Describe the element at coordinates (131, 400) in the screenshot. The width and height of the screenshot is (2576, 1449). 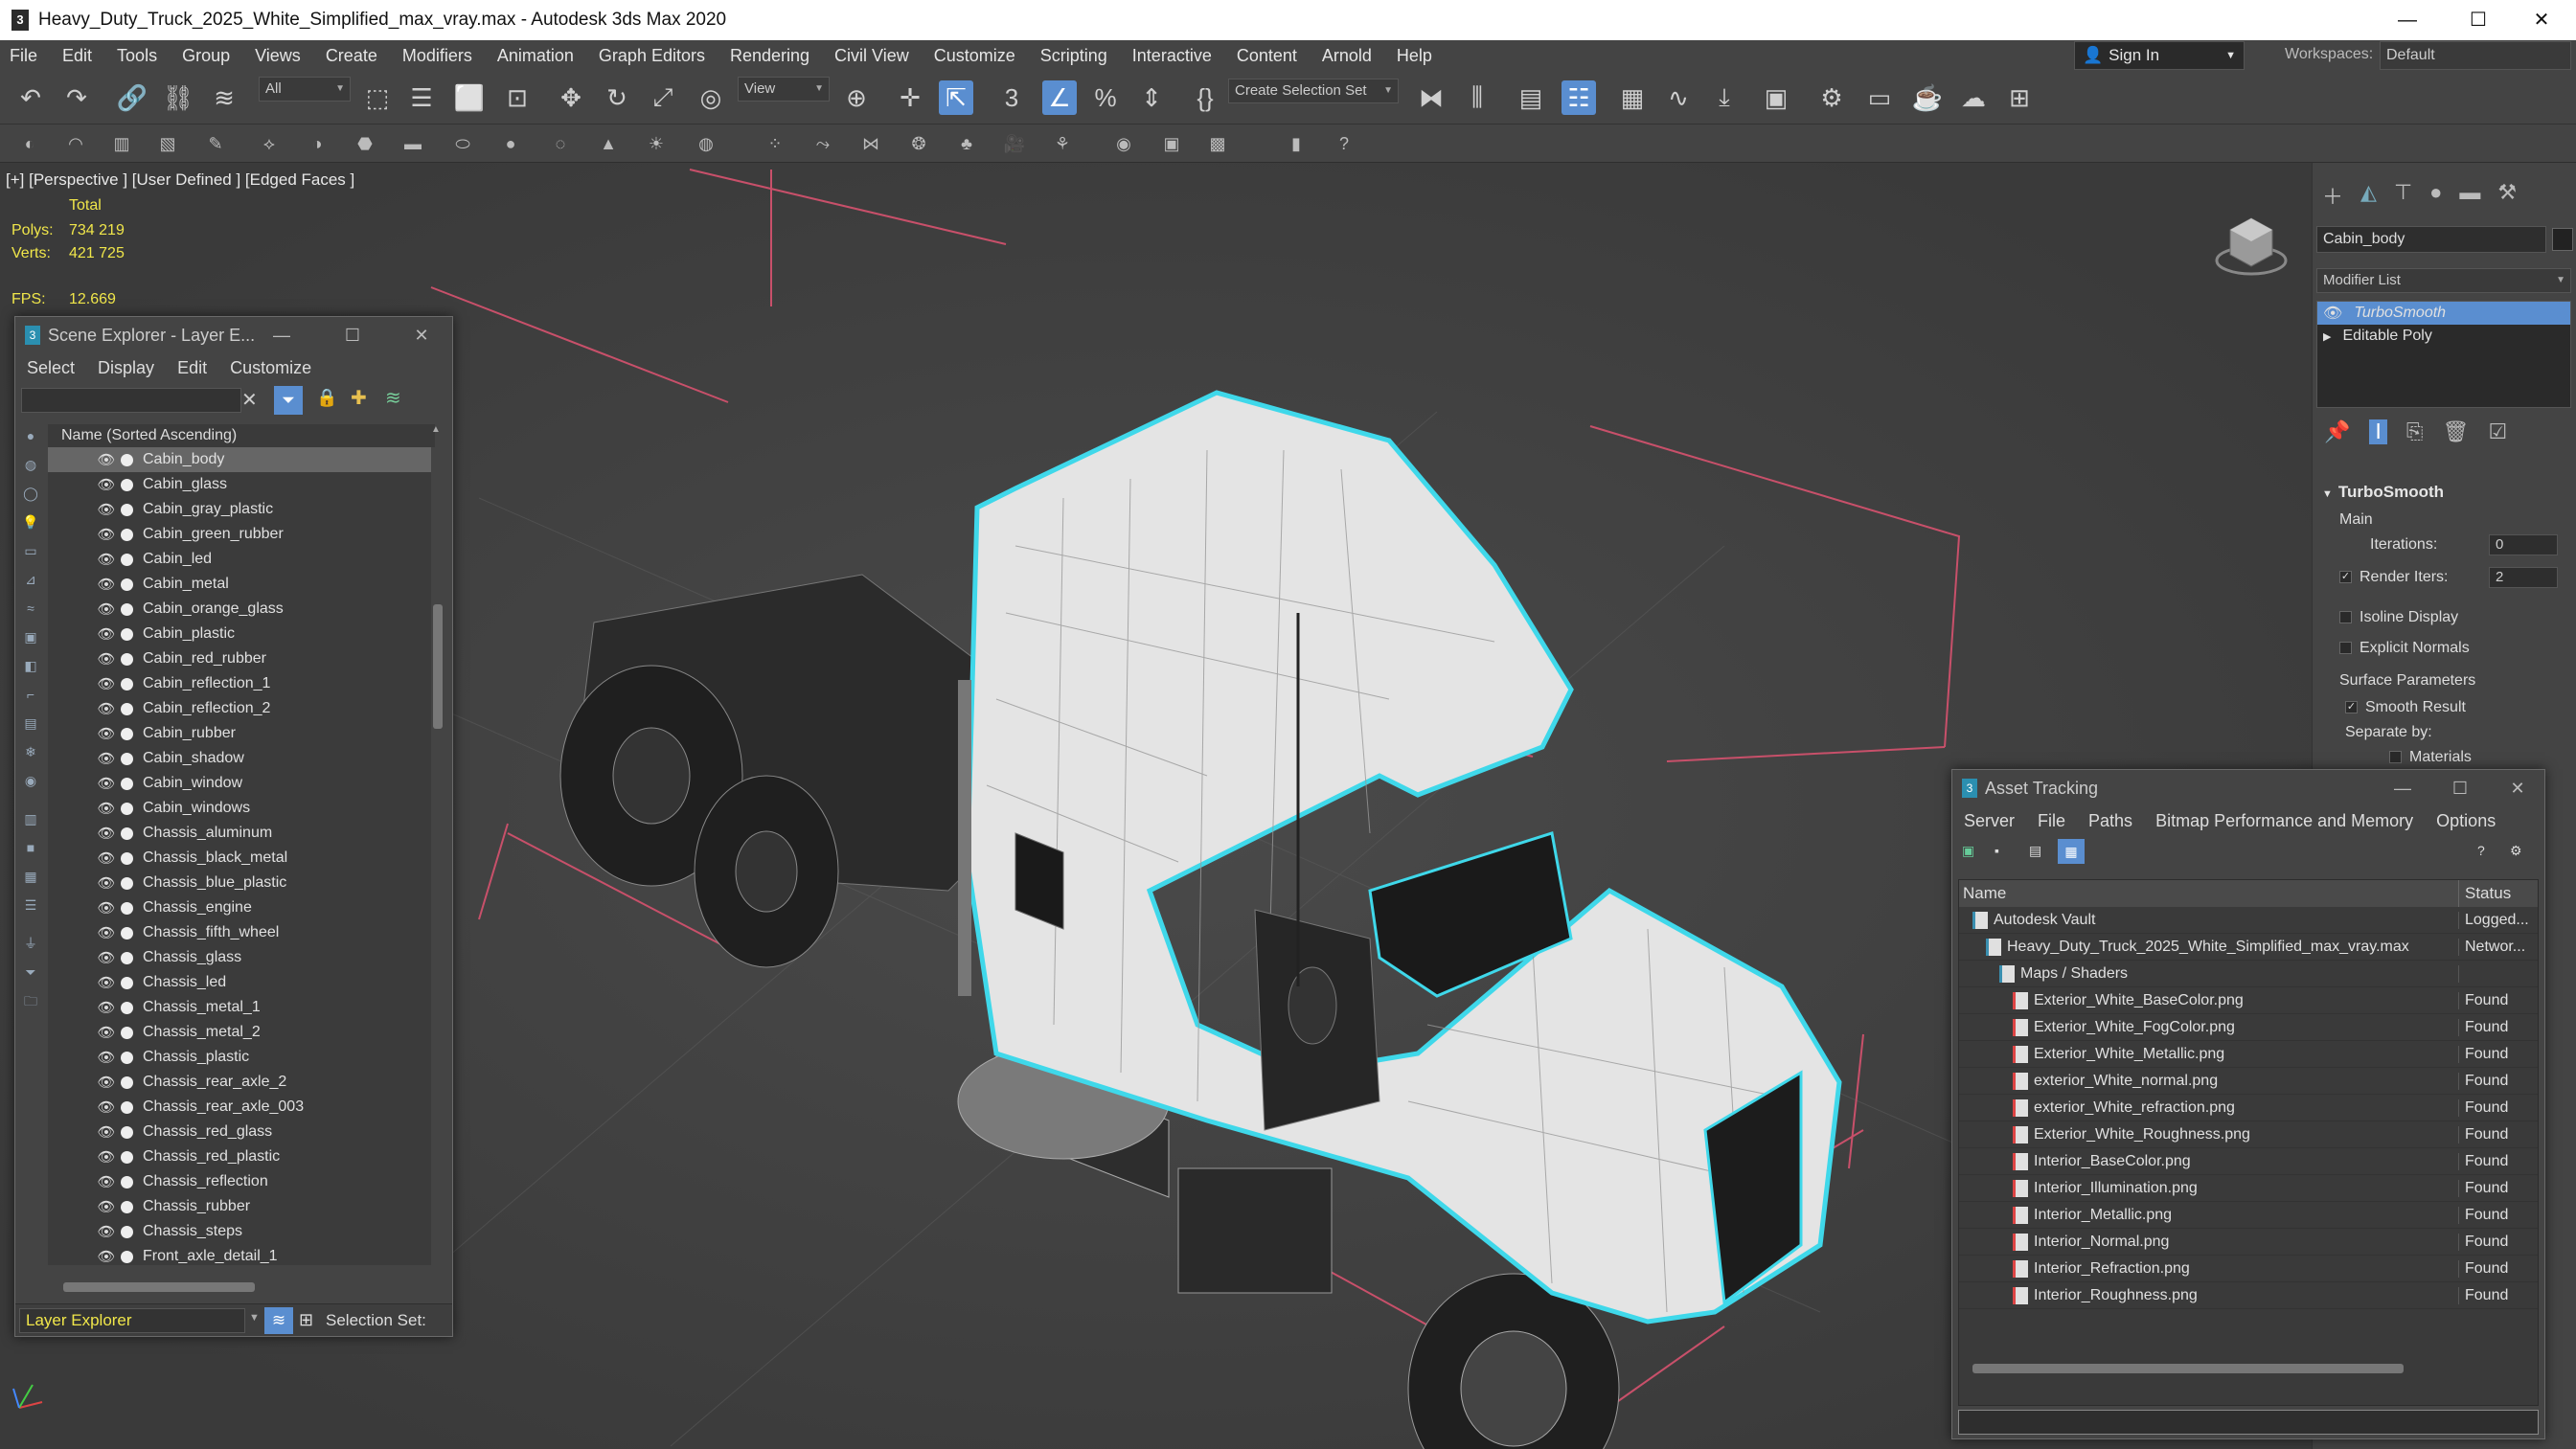
I see `find-input` at that location.